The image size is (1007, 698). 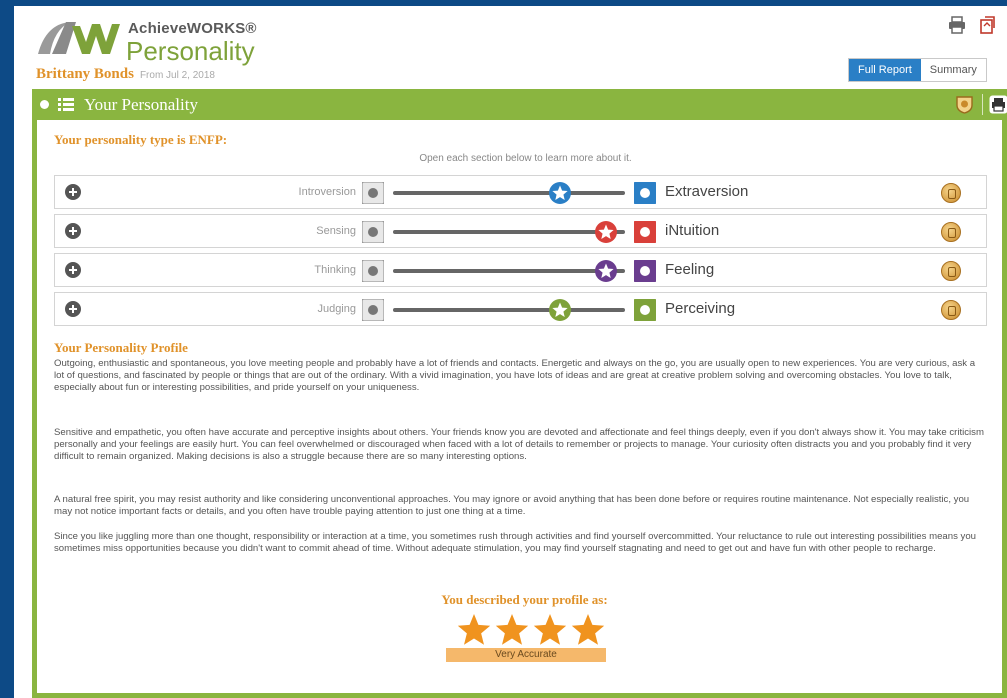 I want to click on people-group-icon, so click(x=373, y=193).